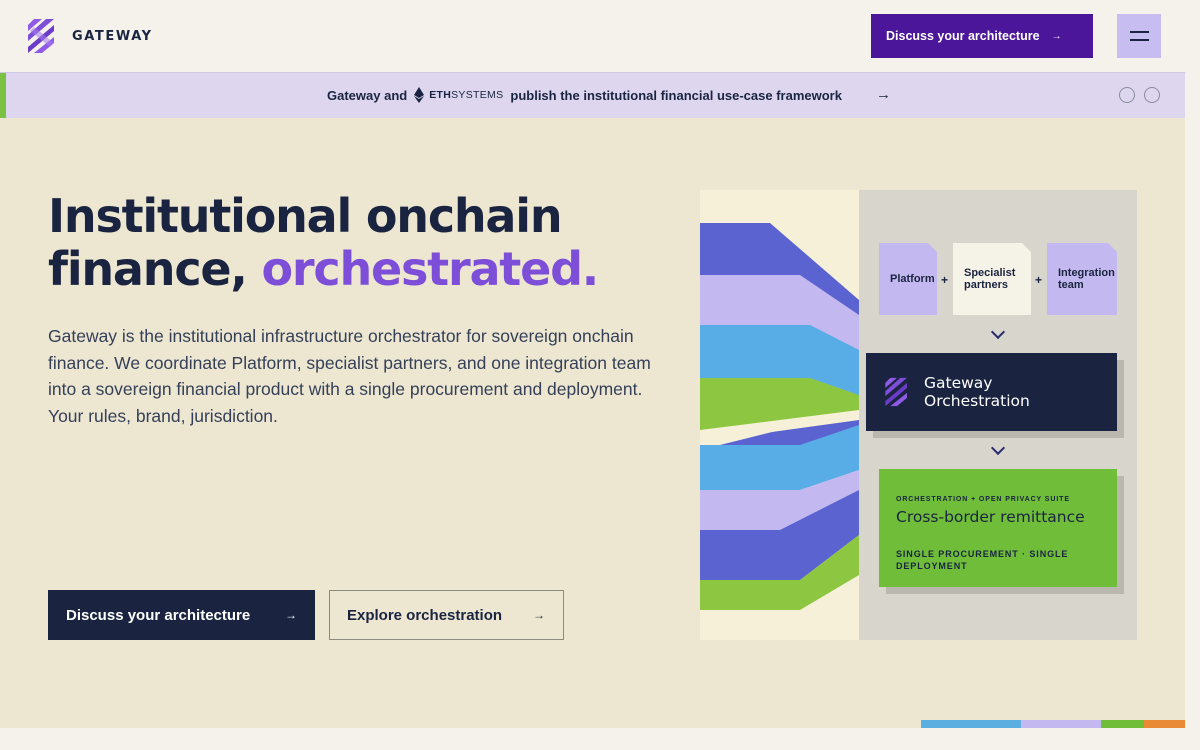 The width and height of the screenshot is (1200, 750). What do you see at coordinates (419, 95) in the screenshot?
I see `ethereum-icon` at bounding box center [419, 95].